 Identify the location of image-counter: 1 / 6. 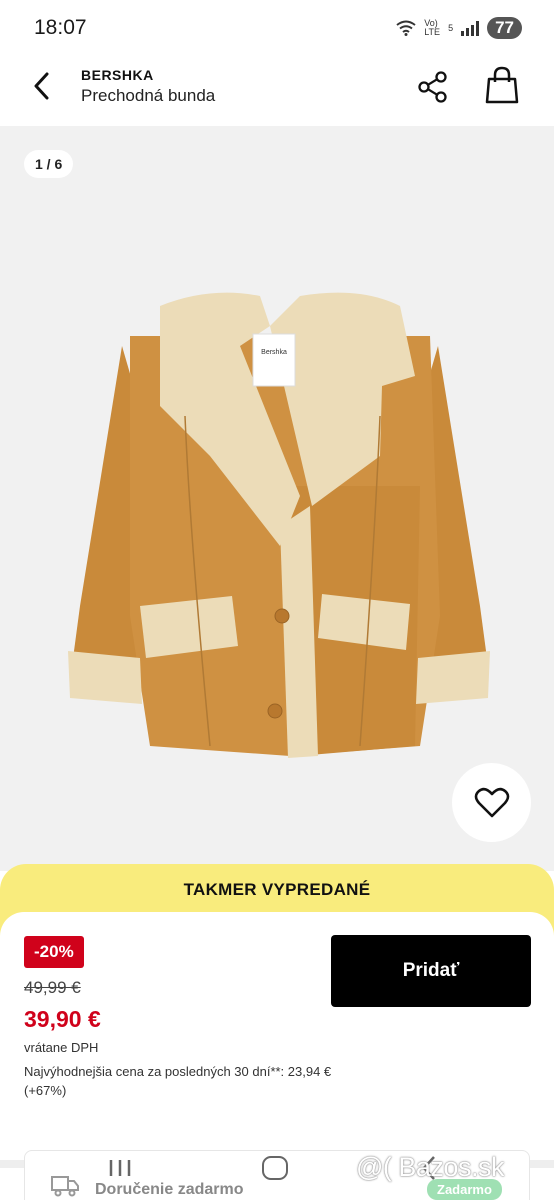
(49, 164).